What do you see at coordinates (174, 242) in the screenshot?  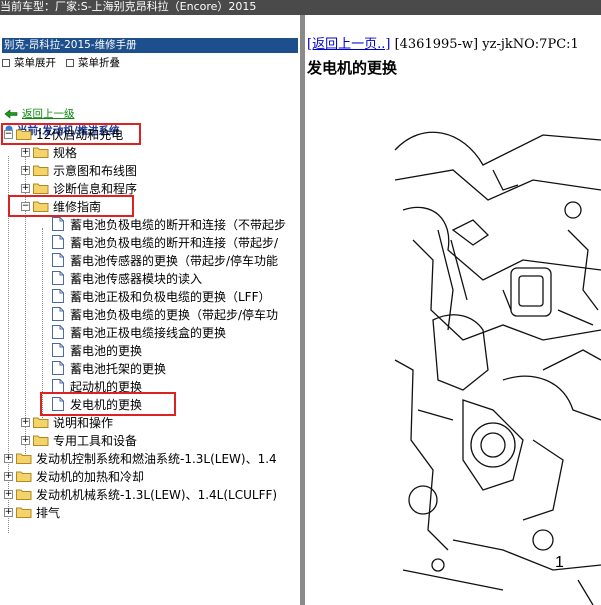 I see `tree-label: 蓄电池负极电缆的断开和连接（带起步/` at bounding box center [174, 242].